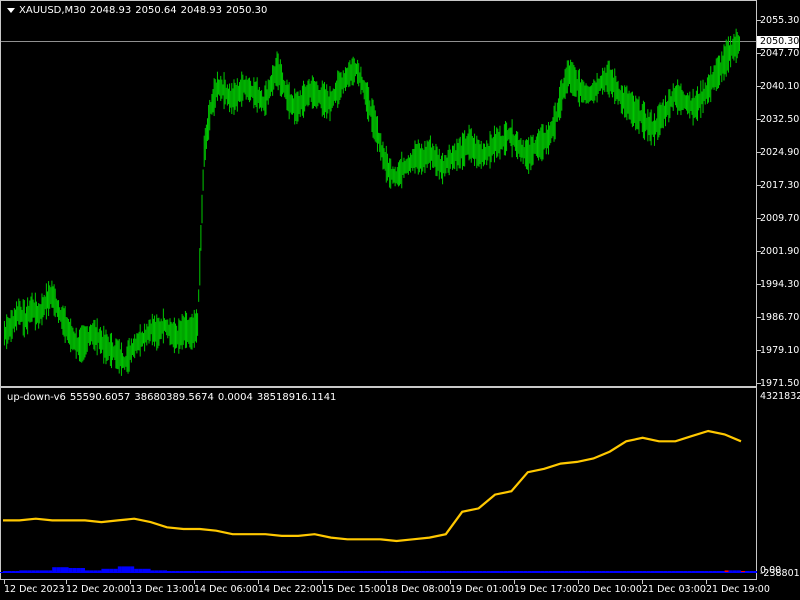 This screenshot has height=600, width=800. I want to click on x-axis-label: 18 Dec 08:00, so click(418, 589).